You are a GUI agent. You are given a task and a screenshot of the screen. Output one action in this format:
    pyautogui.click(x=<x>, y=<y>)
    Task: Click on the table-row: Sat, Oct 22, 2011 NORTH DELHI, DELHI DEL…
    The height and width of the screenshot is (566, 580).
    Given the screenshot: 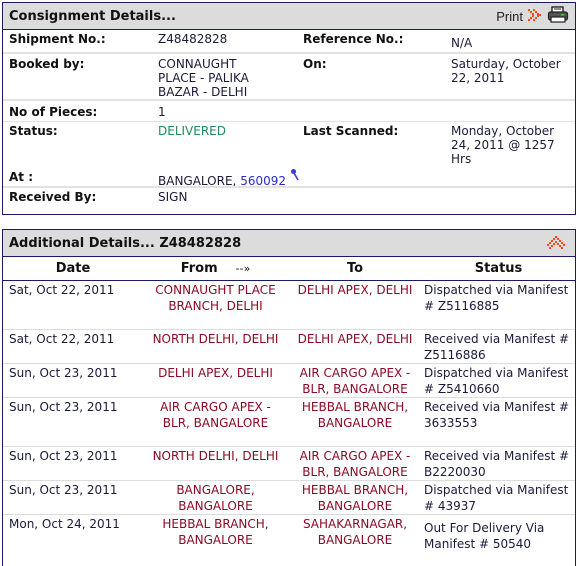 What is the action you would take?
    pyautogui.click(x=289, y=345)
    